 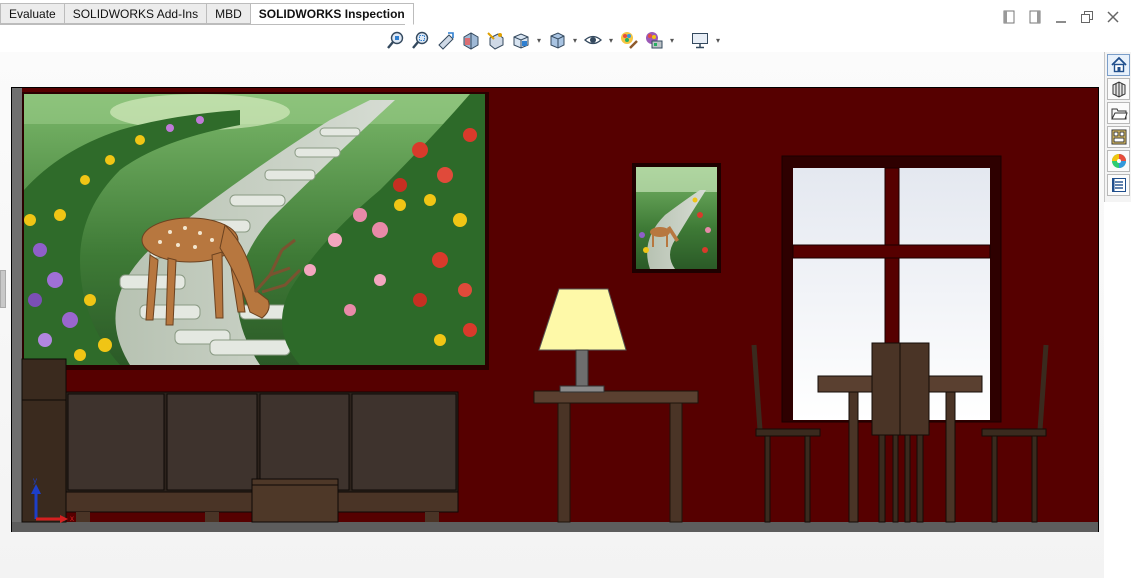 What do you see at coordinates (72, 518) in the screenshot?
I see `triad-x-label: x` at bounding box center [72, 518].